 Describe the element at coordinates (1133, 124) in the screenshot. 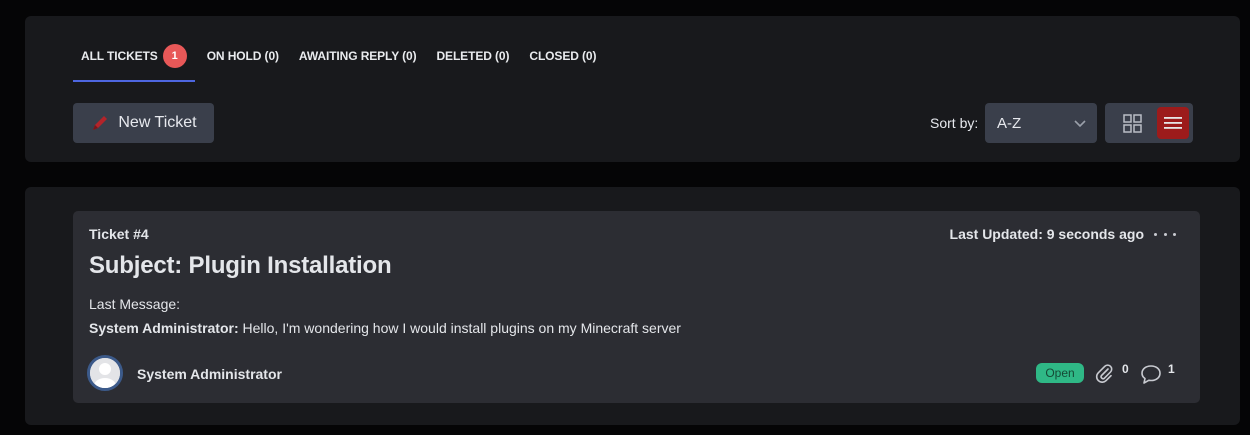

I see `grid-view-icon` at that location.